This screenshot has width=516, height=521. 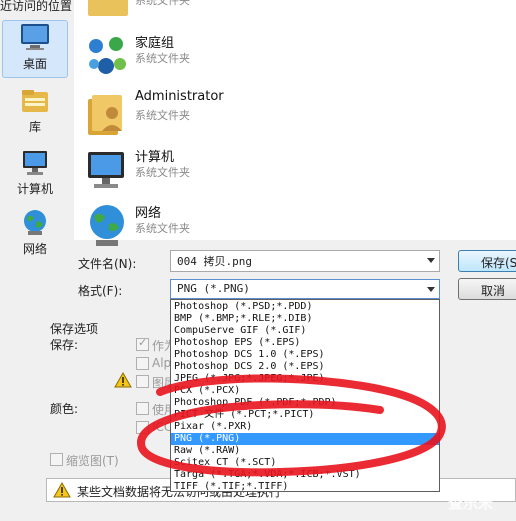 What do you see at coordinates (305, 391) in the screenshot?
I see `format-option-pcx: PCX (*.PCX)` at bounding box center [305, 391].